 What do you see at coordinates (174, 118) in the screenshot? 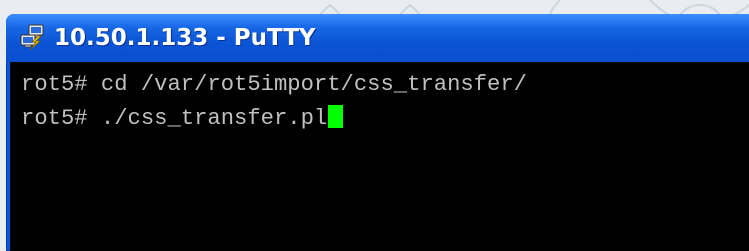
I see `terminal-line-text: rot5# ./css_transfer.pl` at bounding box center [174, 118].